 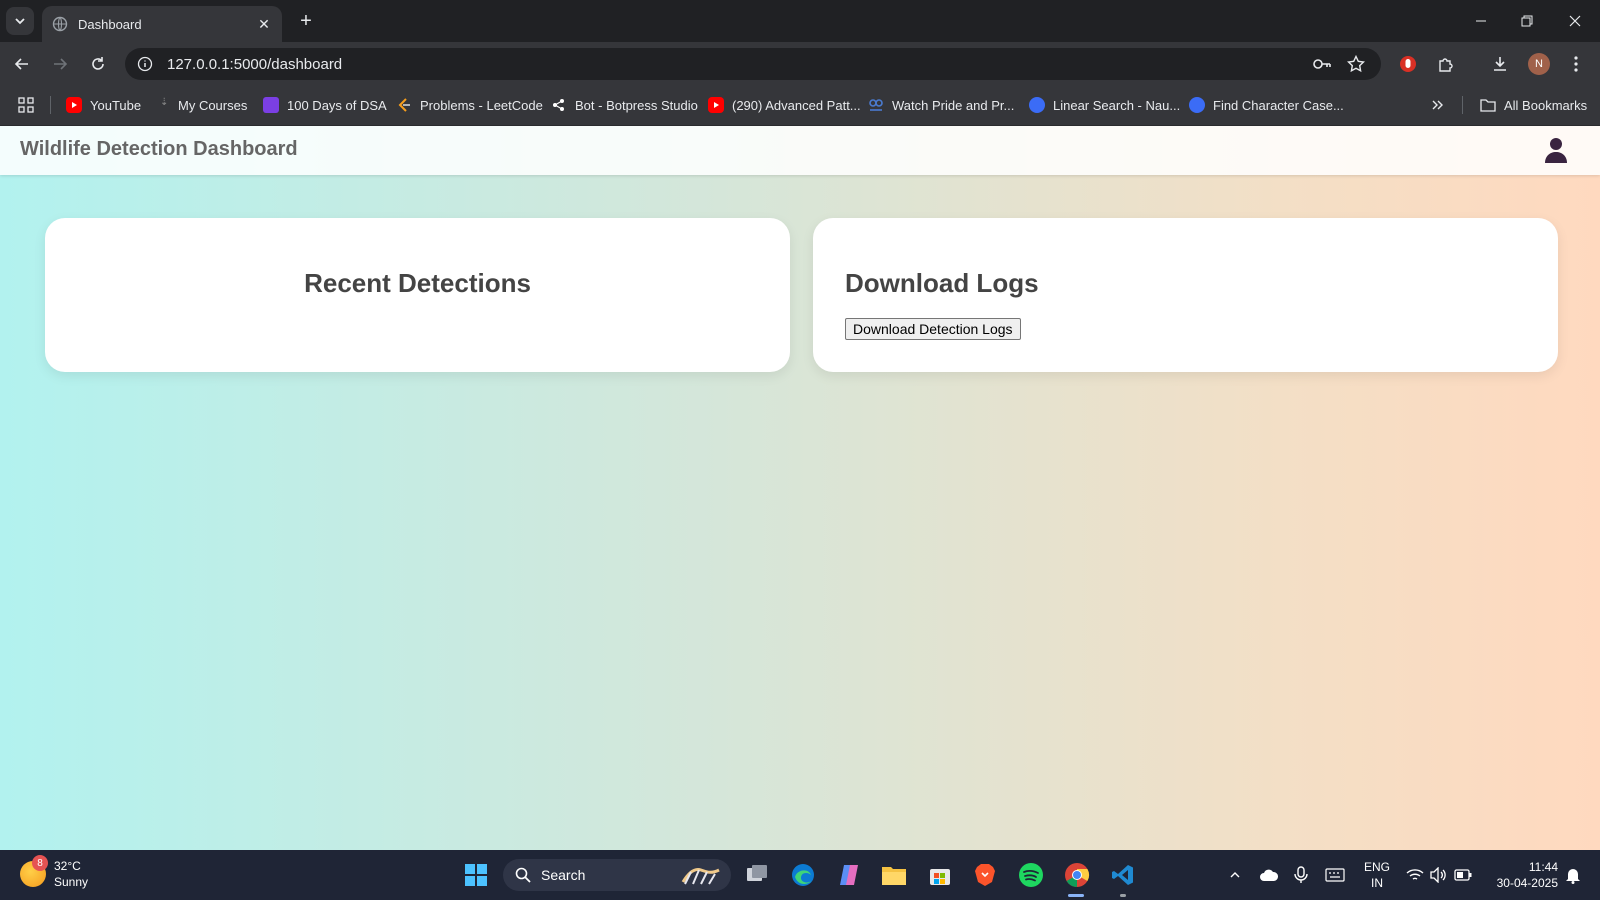 I want to click on watch-icon, so click(x=876, y=105).